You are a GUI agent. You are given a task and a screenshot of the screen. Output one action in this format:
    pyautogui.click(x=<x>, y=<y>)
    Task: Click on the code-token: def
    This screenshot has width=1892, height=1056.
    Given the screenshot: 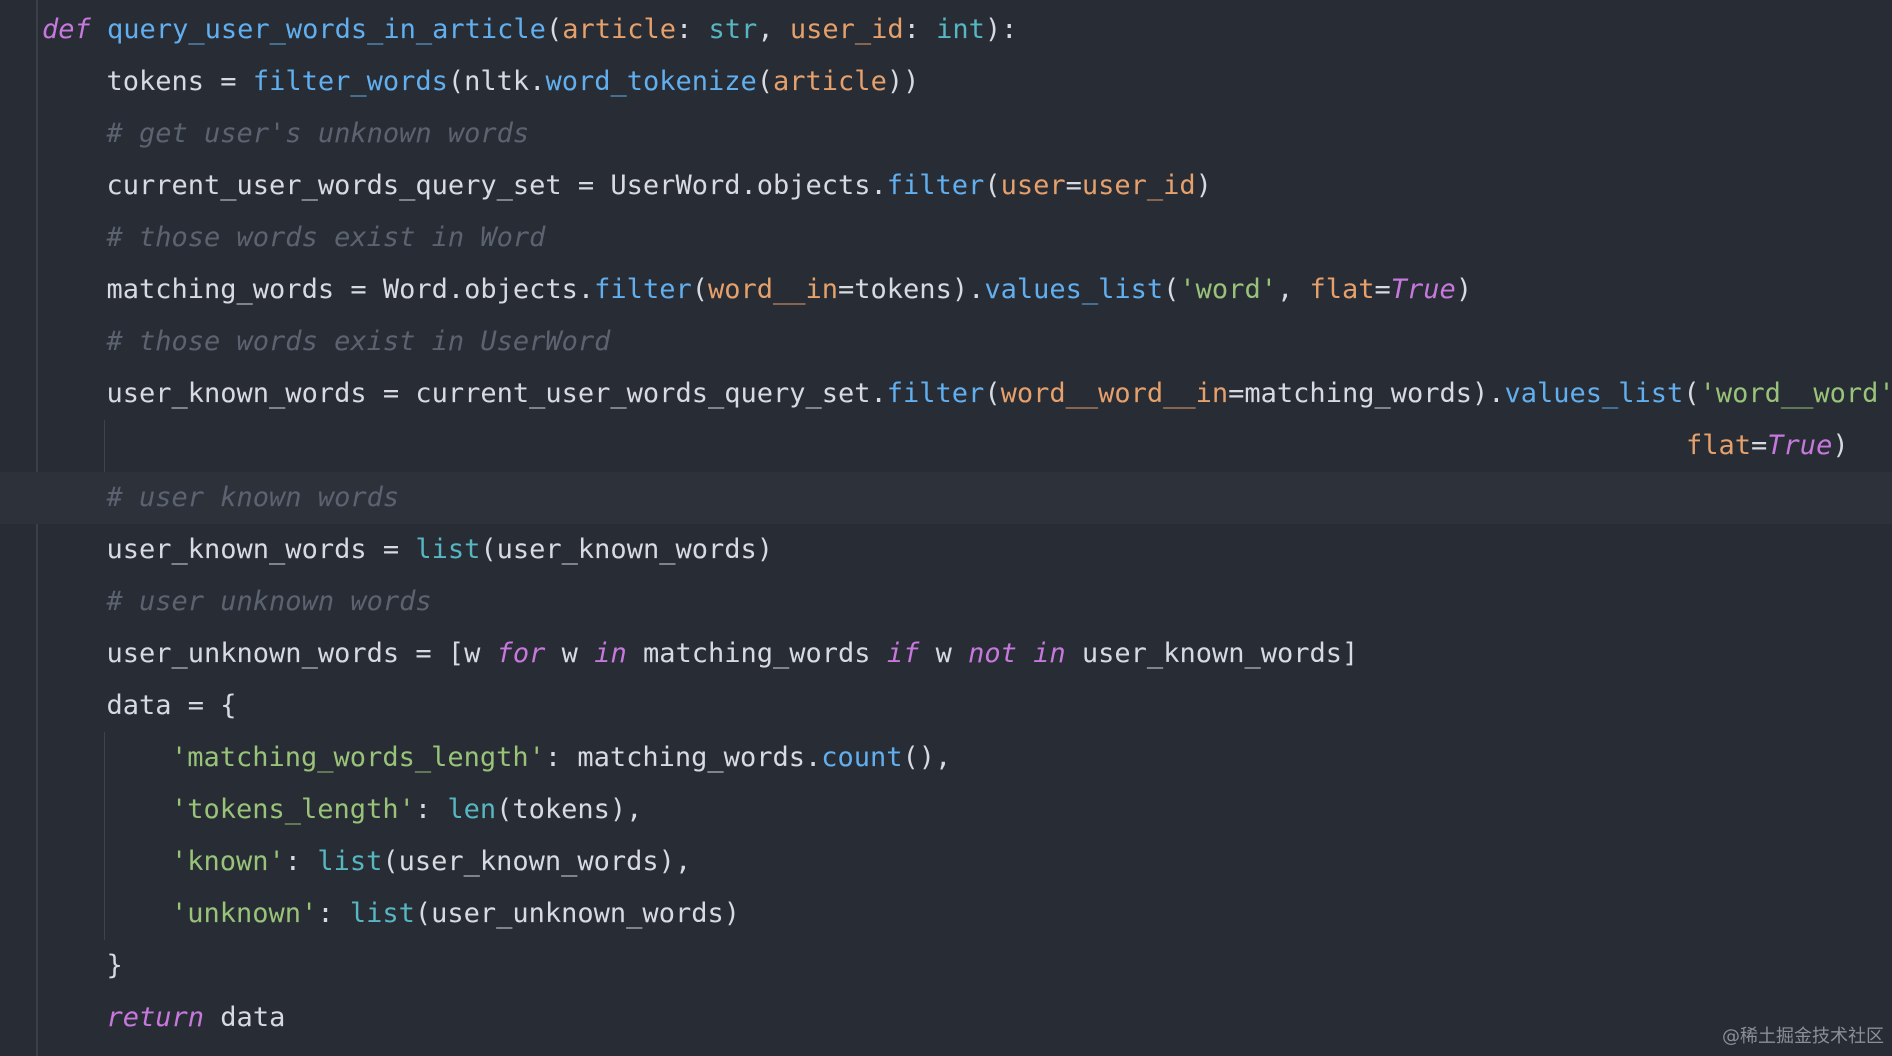 What is the action you would take?
    pyautogui.click(x=66, y=29)
    